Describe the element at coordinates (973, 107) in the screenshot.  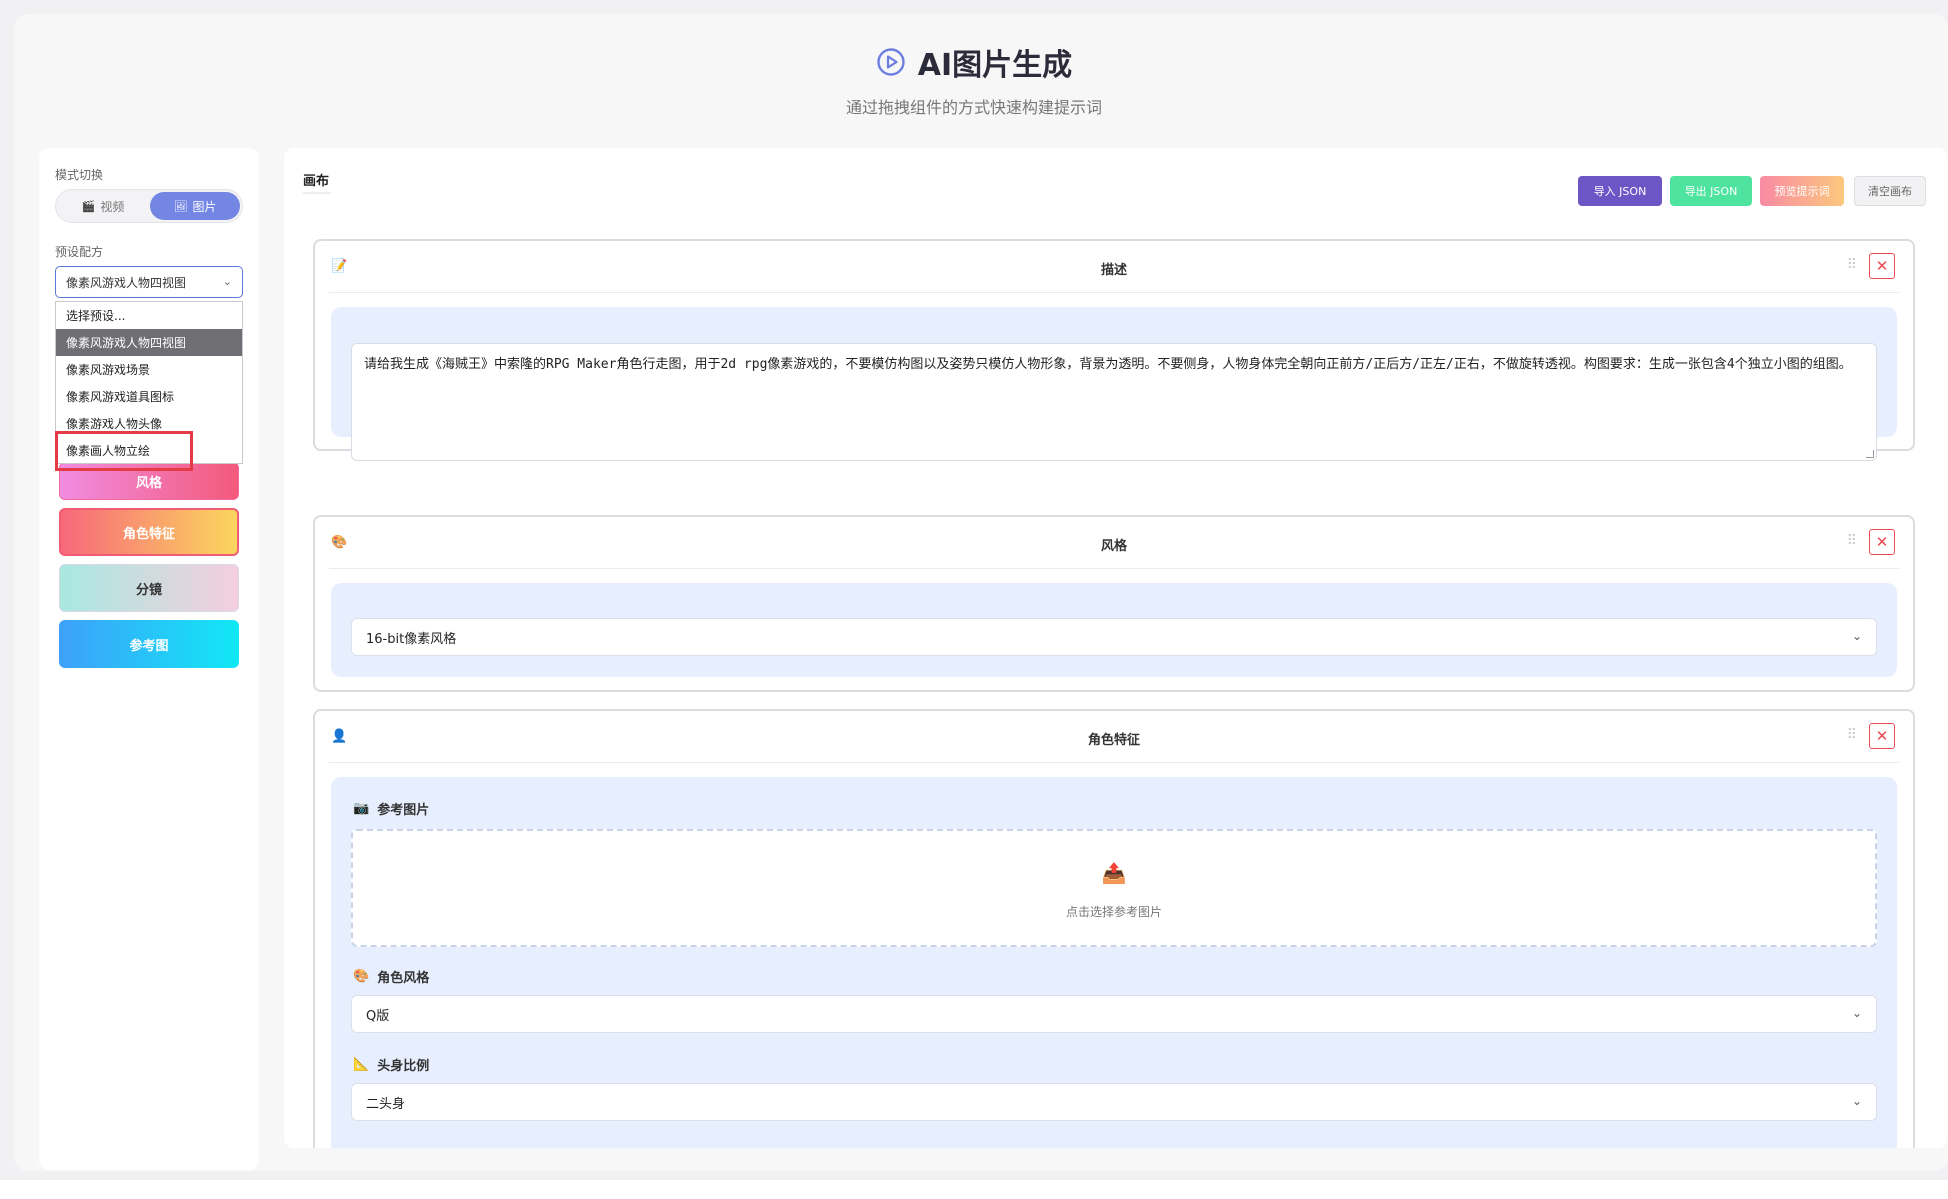
I see `page-subtitle: 通过拖拽组件的方式快速构建提示词` at that location.